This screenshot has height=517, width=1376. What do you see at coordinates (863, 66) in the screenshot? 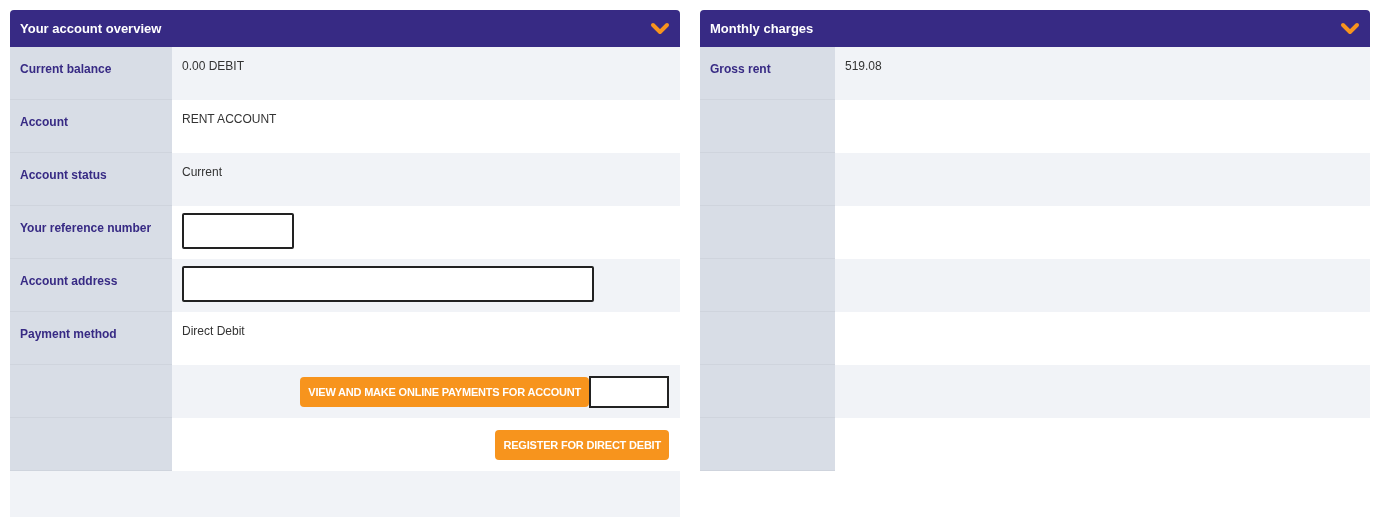
I see `row-value: 519.08` at bounding box center [863, 66].